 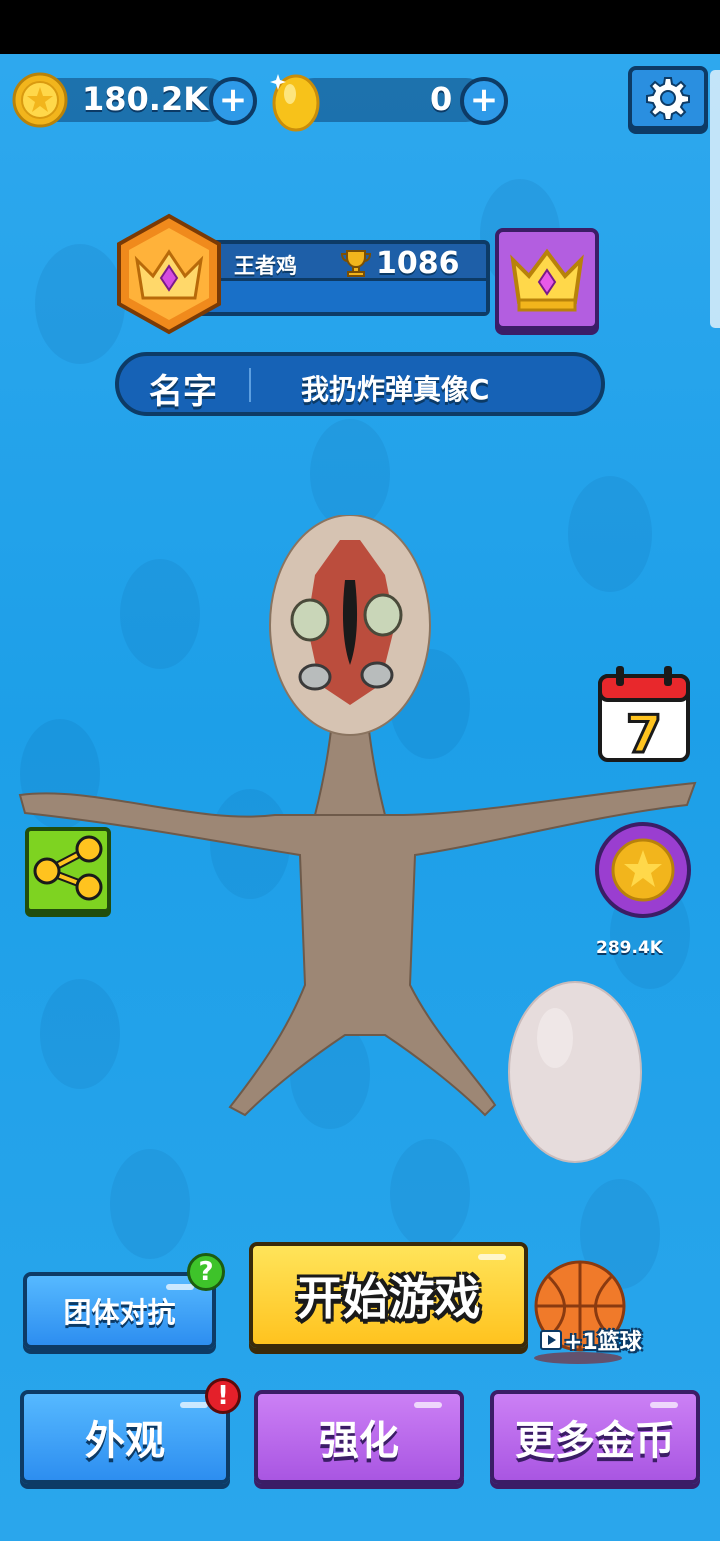 What do you see at coordinates (356, 263) in the screenshot?
I see `trophy-icon` at bounding box center [356, 263].